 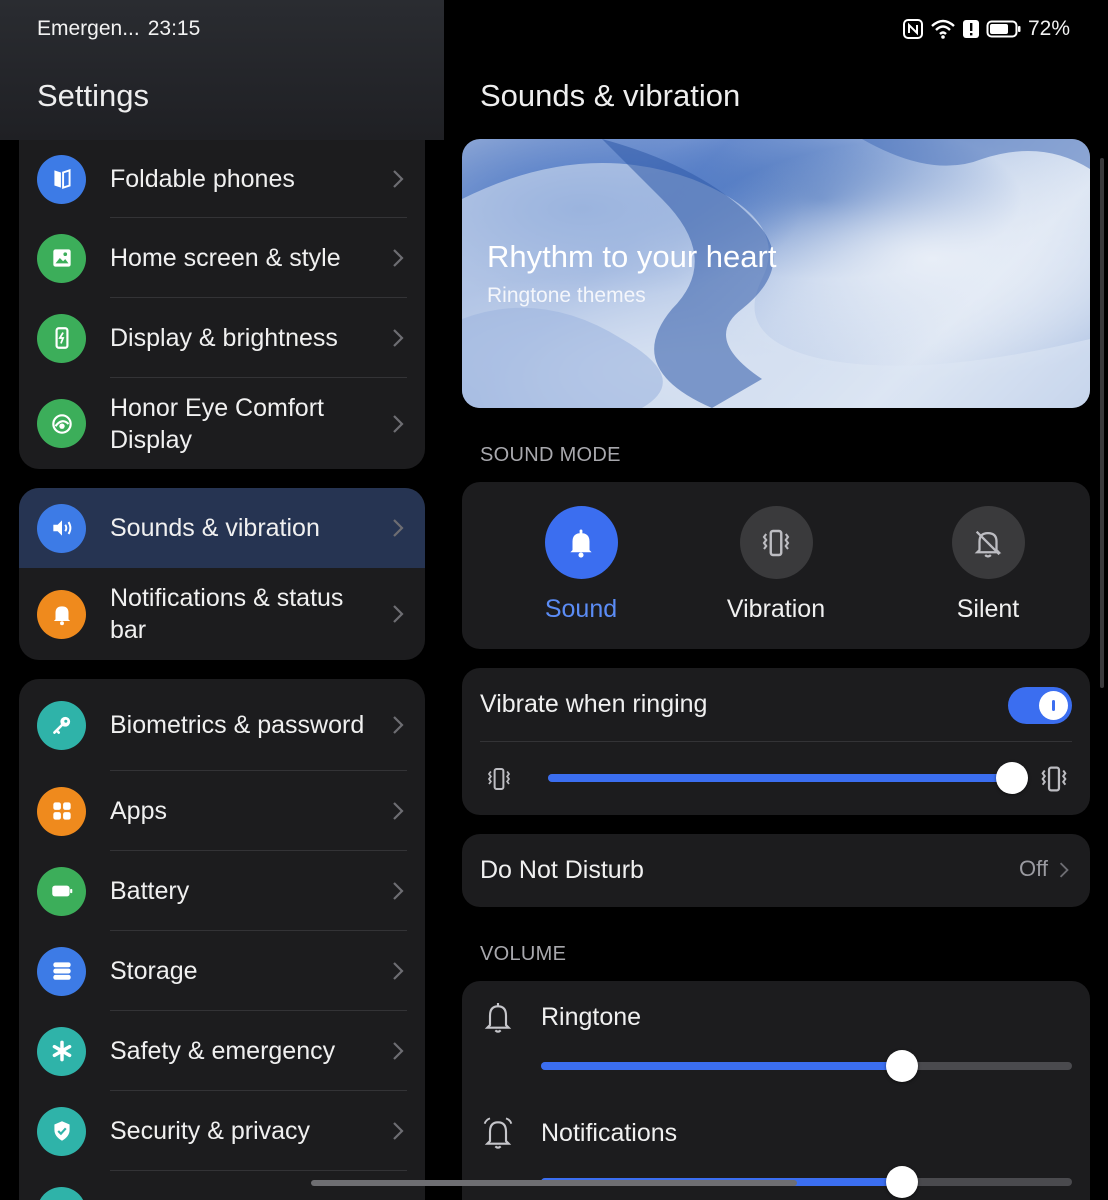 I want to click on page-title: Settings, so click(x=93, y=95).